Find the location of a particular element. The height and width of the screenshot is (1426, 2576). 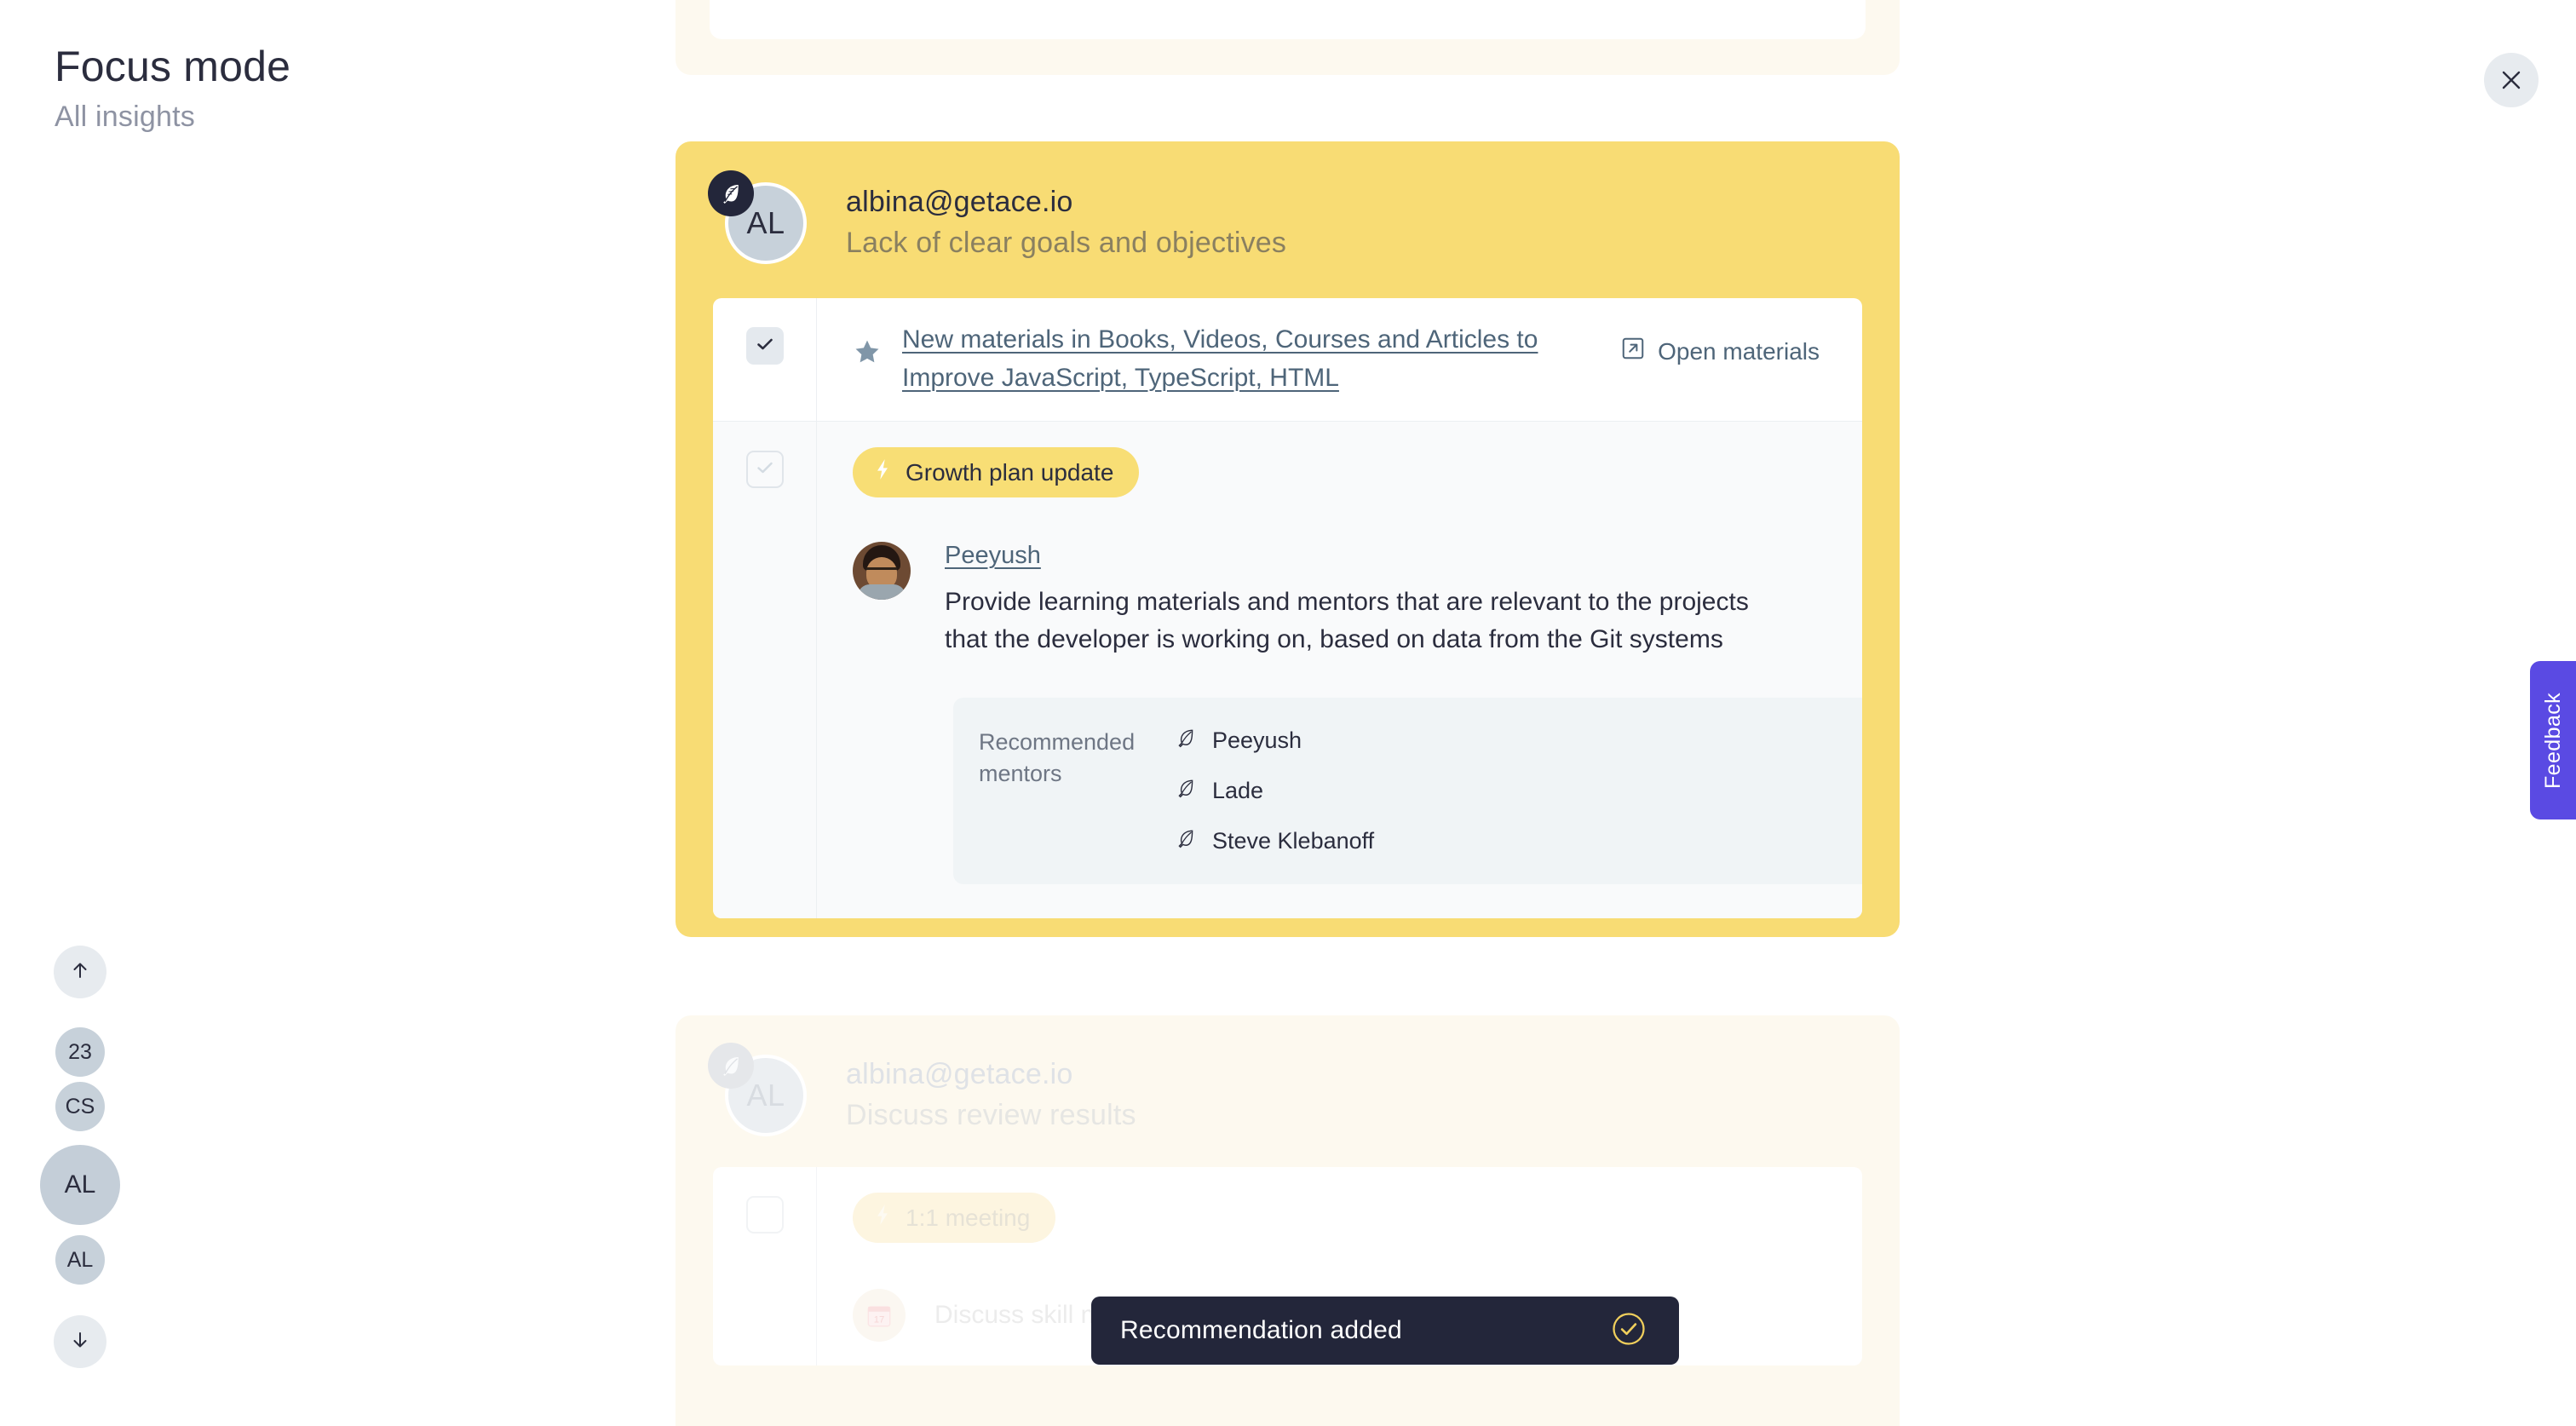

rail-item-al: AL is located at coordinates (80, 1260).